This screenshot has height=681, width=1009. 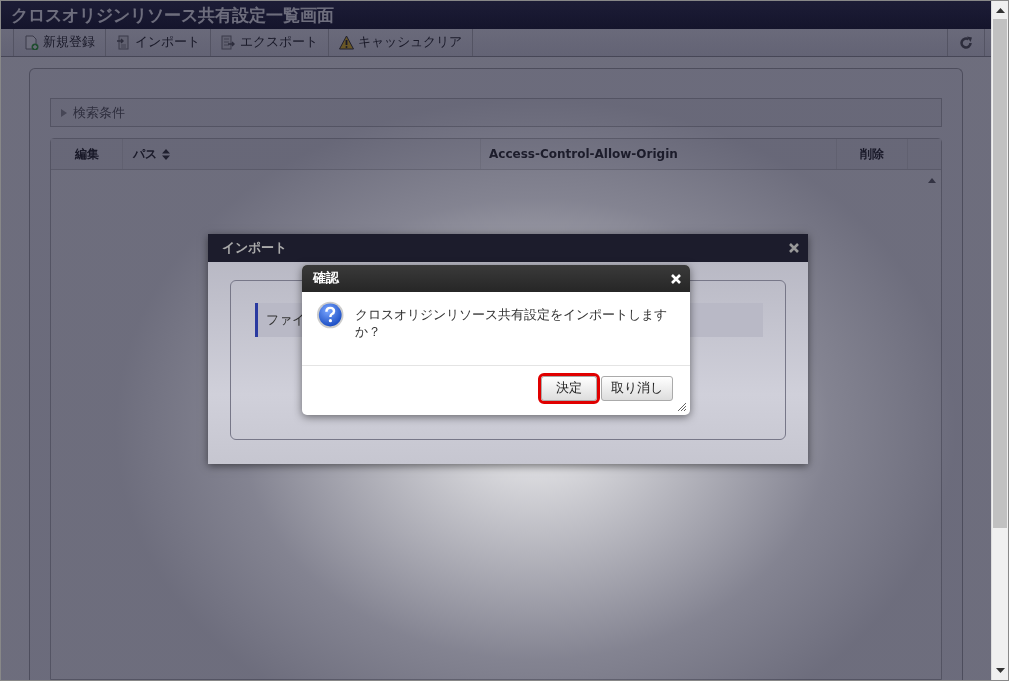 I want to click on toolbar-button: エクスポート, so click(x=269, y=42).